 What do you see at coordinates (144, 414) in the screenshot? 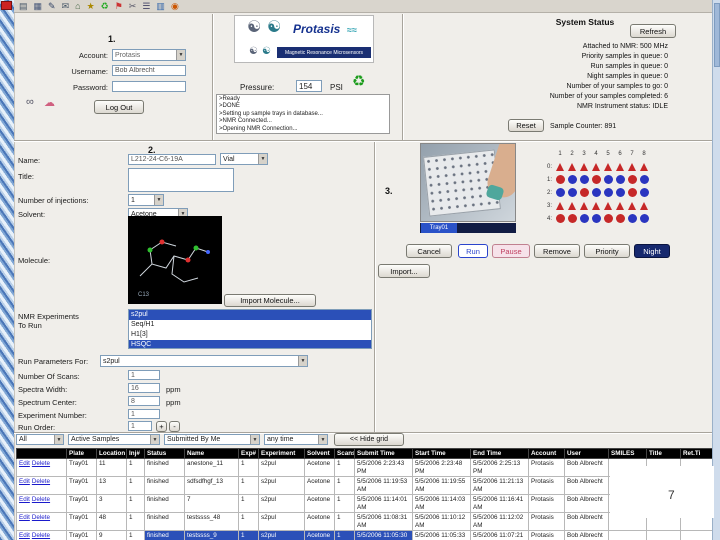
I see `expnum-input` at bounding box center [144, 414].